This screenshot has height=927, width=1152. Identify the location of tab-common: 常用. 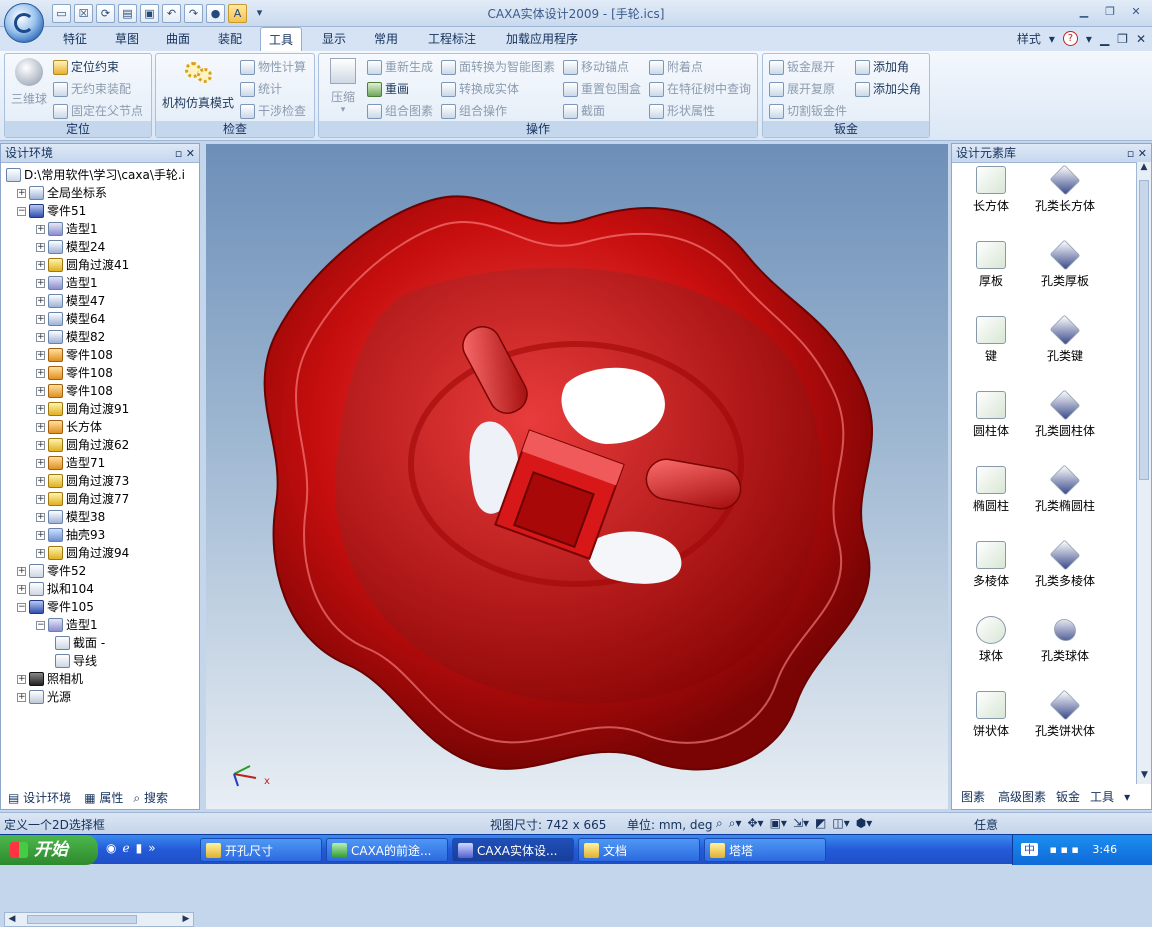
(386, 39).